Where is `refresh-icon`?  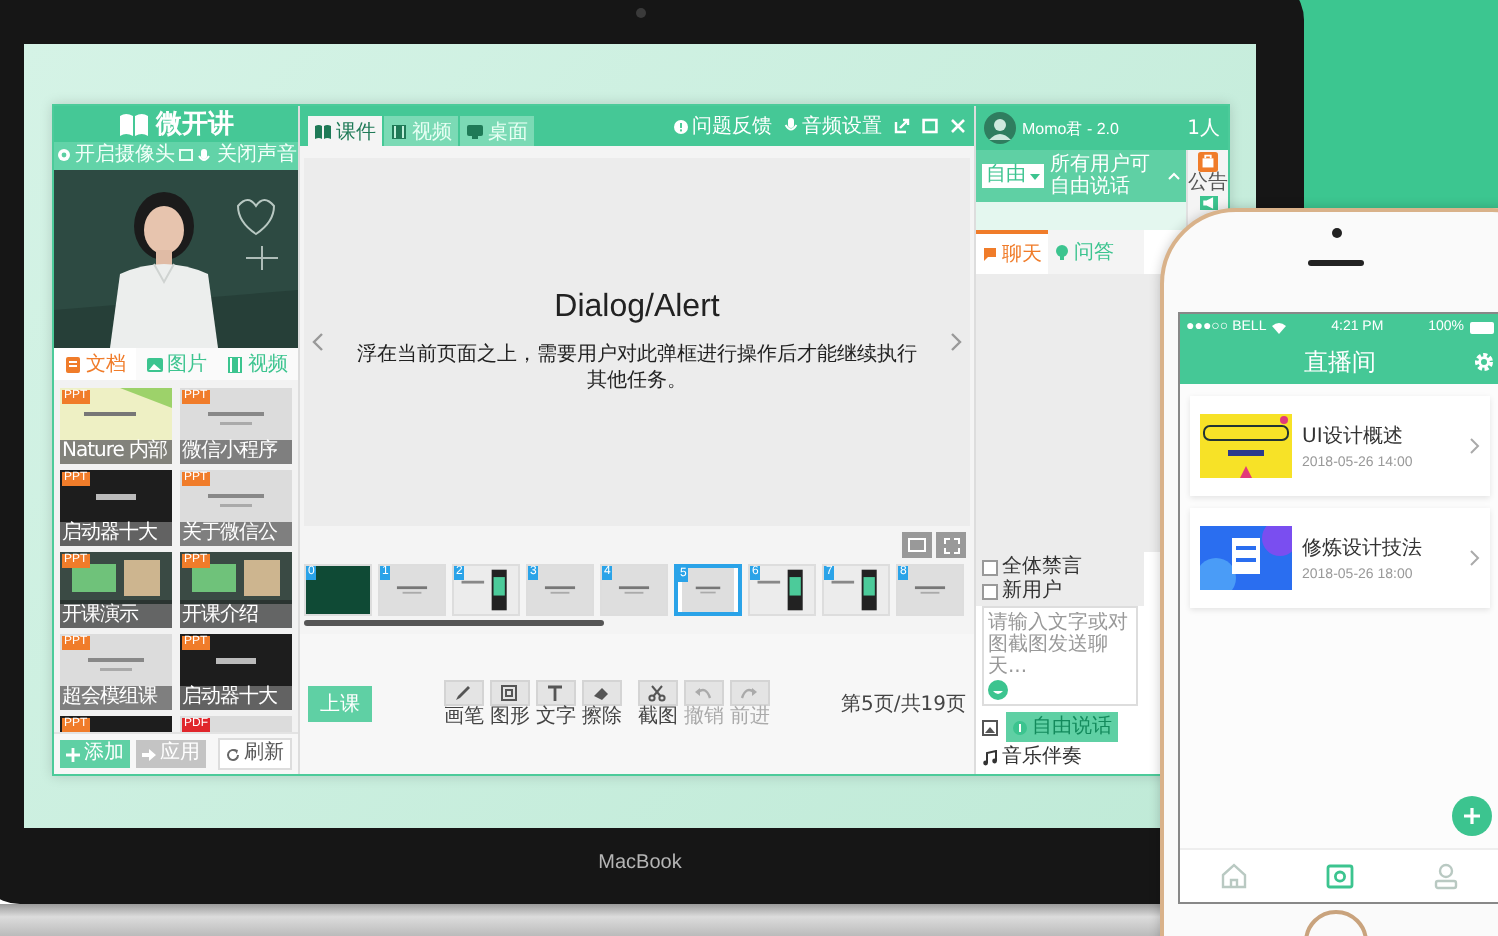
refresh-icon is located at coordinates (233, 754).